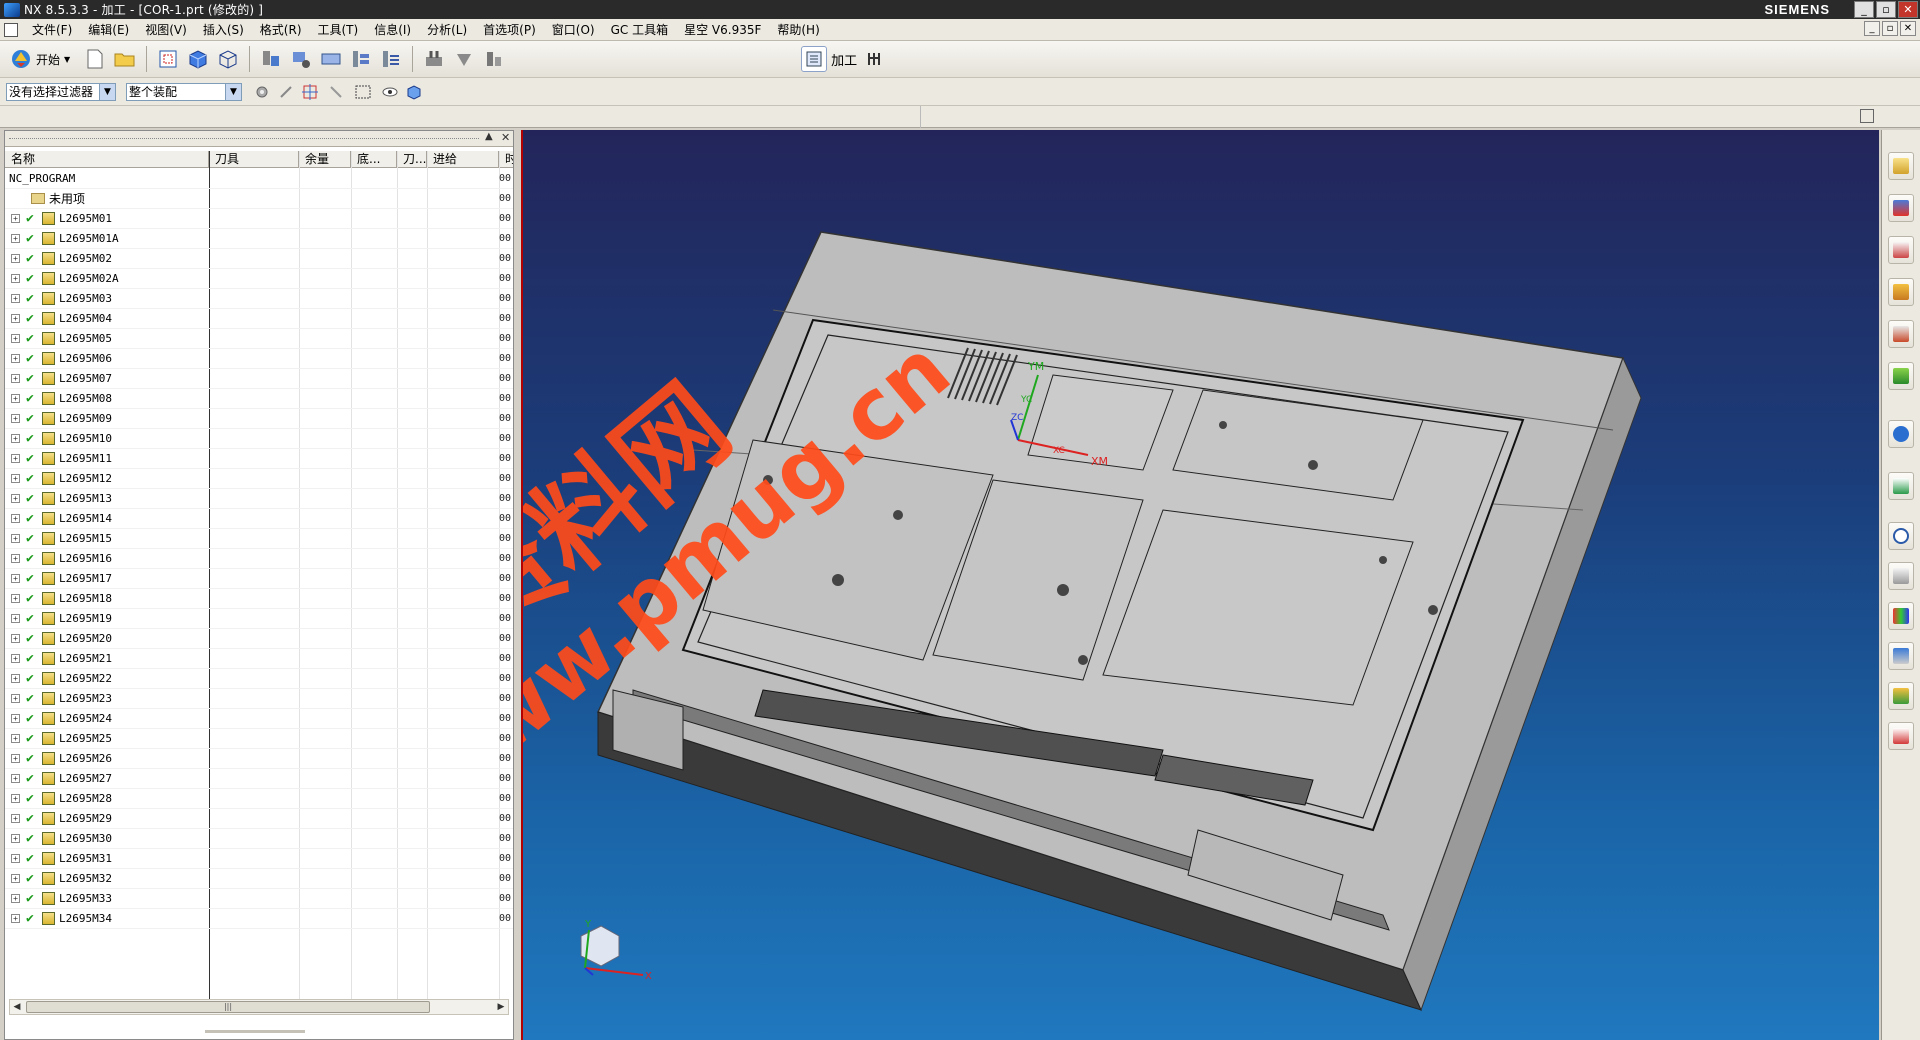 Image resolution: width=1920 pixels, height=1040 pixels. I want to click on create-program-button, so click(271, 59).